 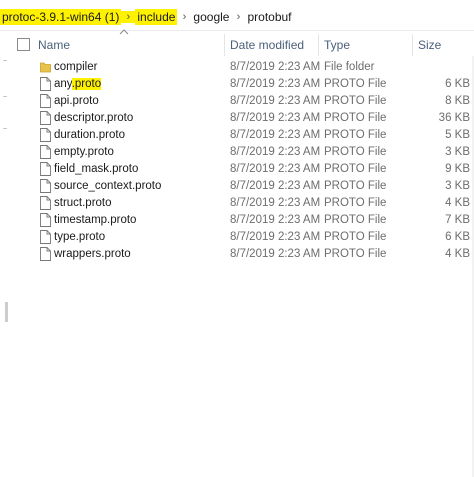 I want to click on file-name: timestamp.proto, so click(x=95, y=220).